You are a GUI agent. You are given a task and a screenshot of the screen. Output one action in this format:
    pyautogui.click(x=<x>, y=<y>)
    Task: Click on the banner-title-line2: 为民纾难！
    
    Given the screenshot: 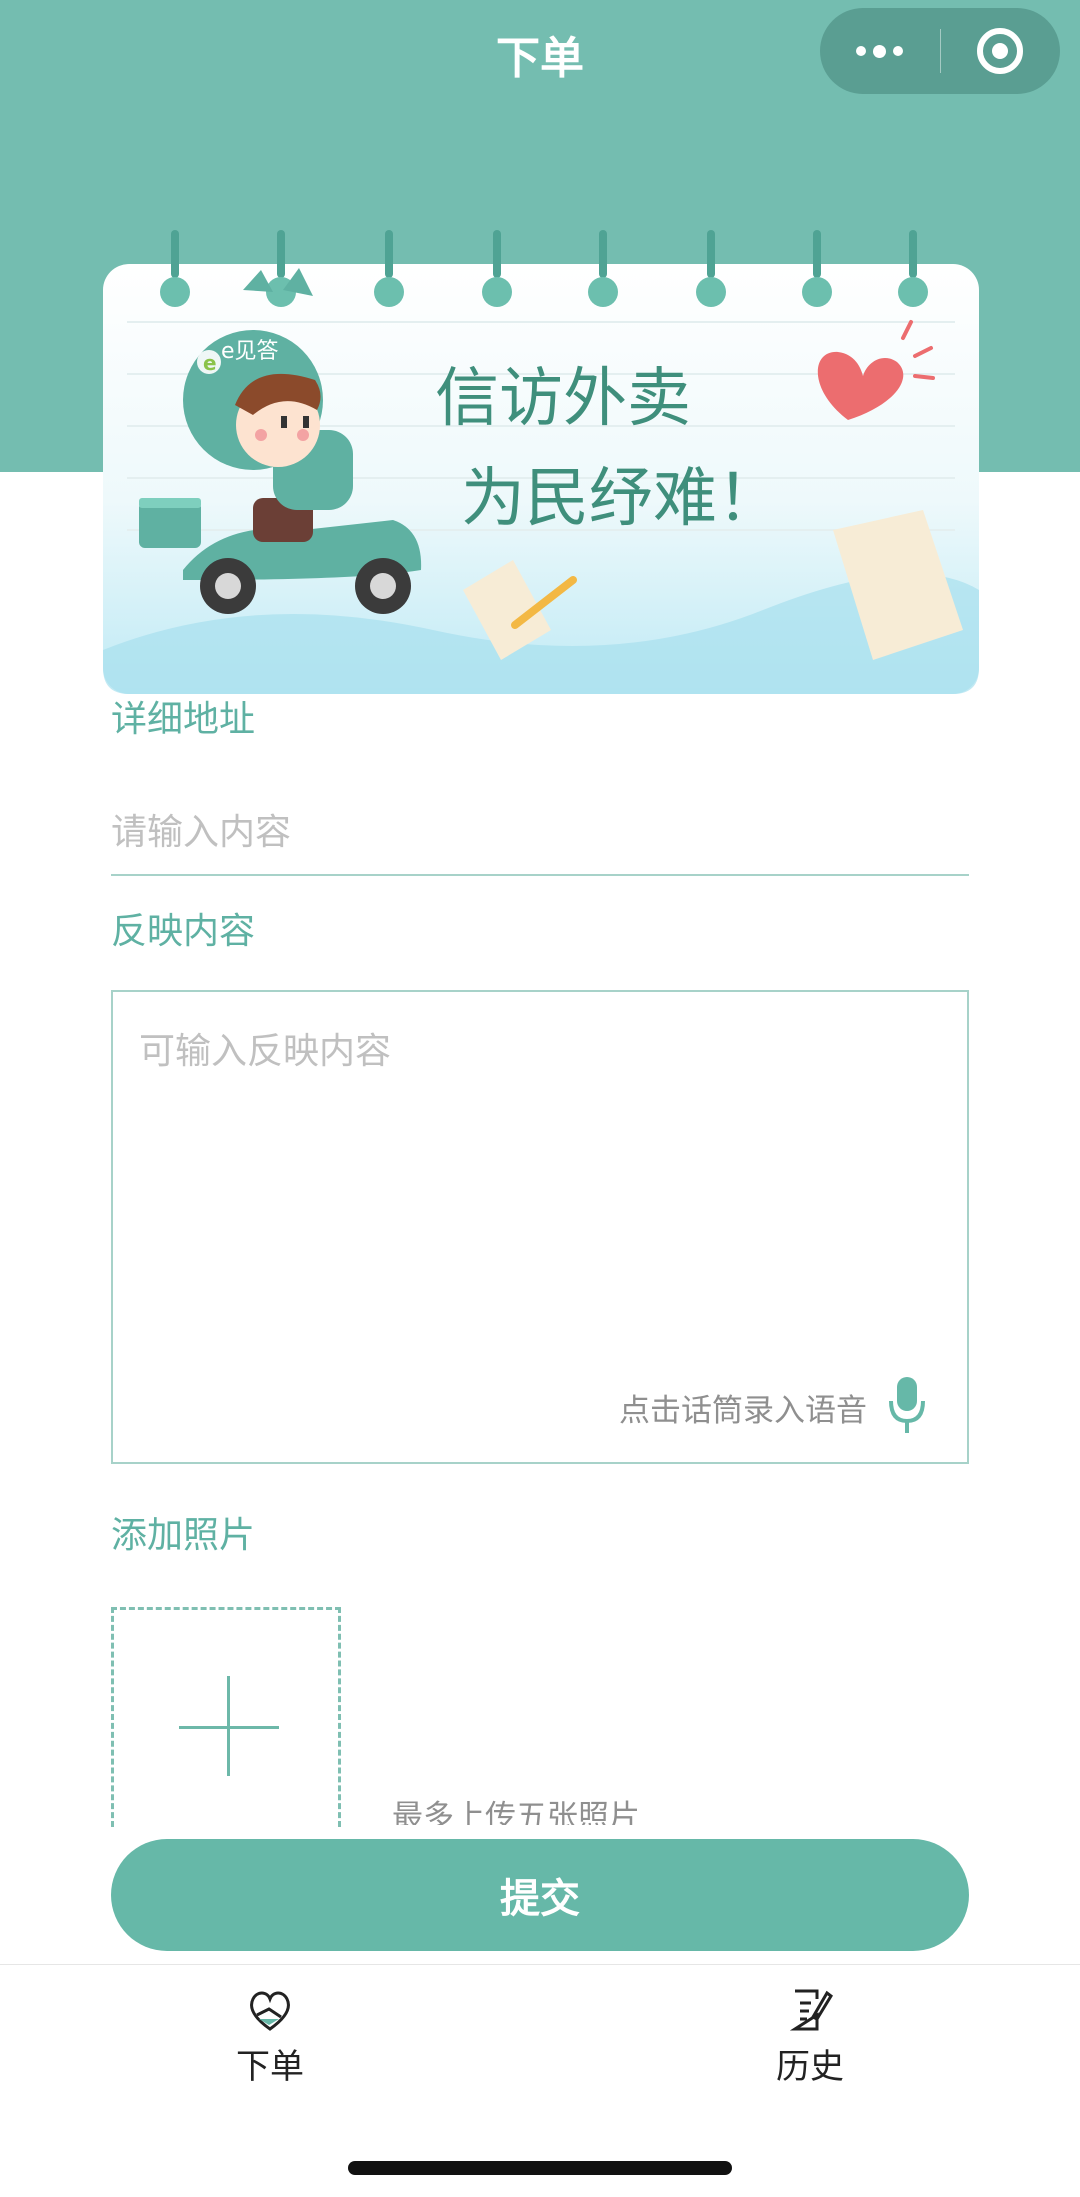 What is the action you would take?
    pyautogui.click(x=621, y=499)
    